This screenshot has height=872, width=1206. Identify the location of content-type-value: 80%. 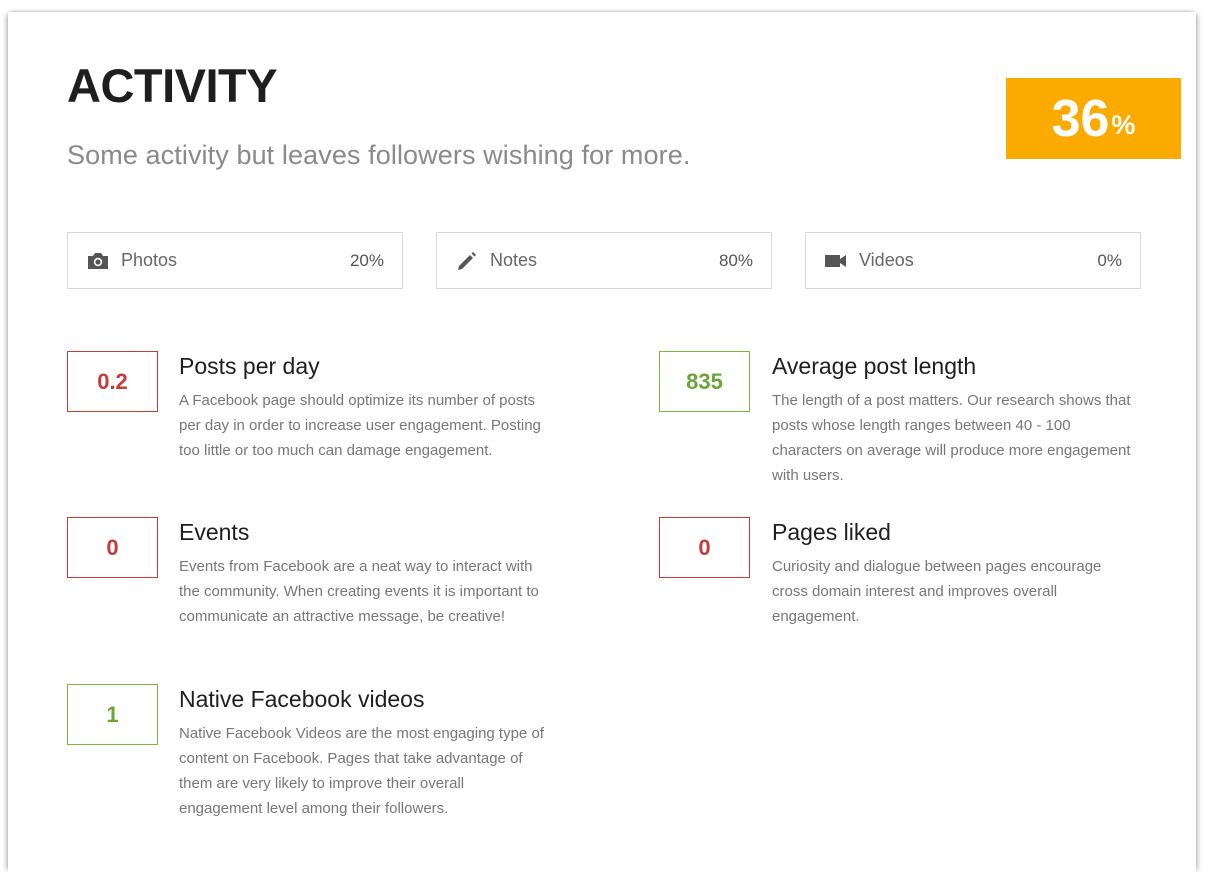
(735, 260).